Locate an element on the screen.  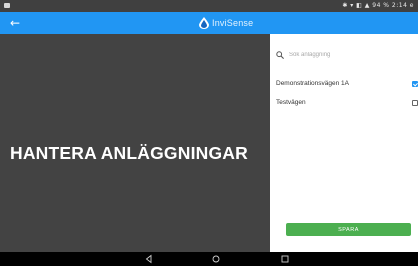
search-input is located at coordinates (344, 55).